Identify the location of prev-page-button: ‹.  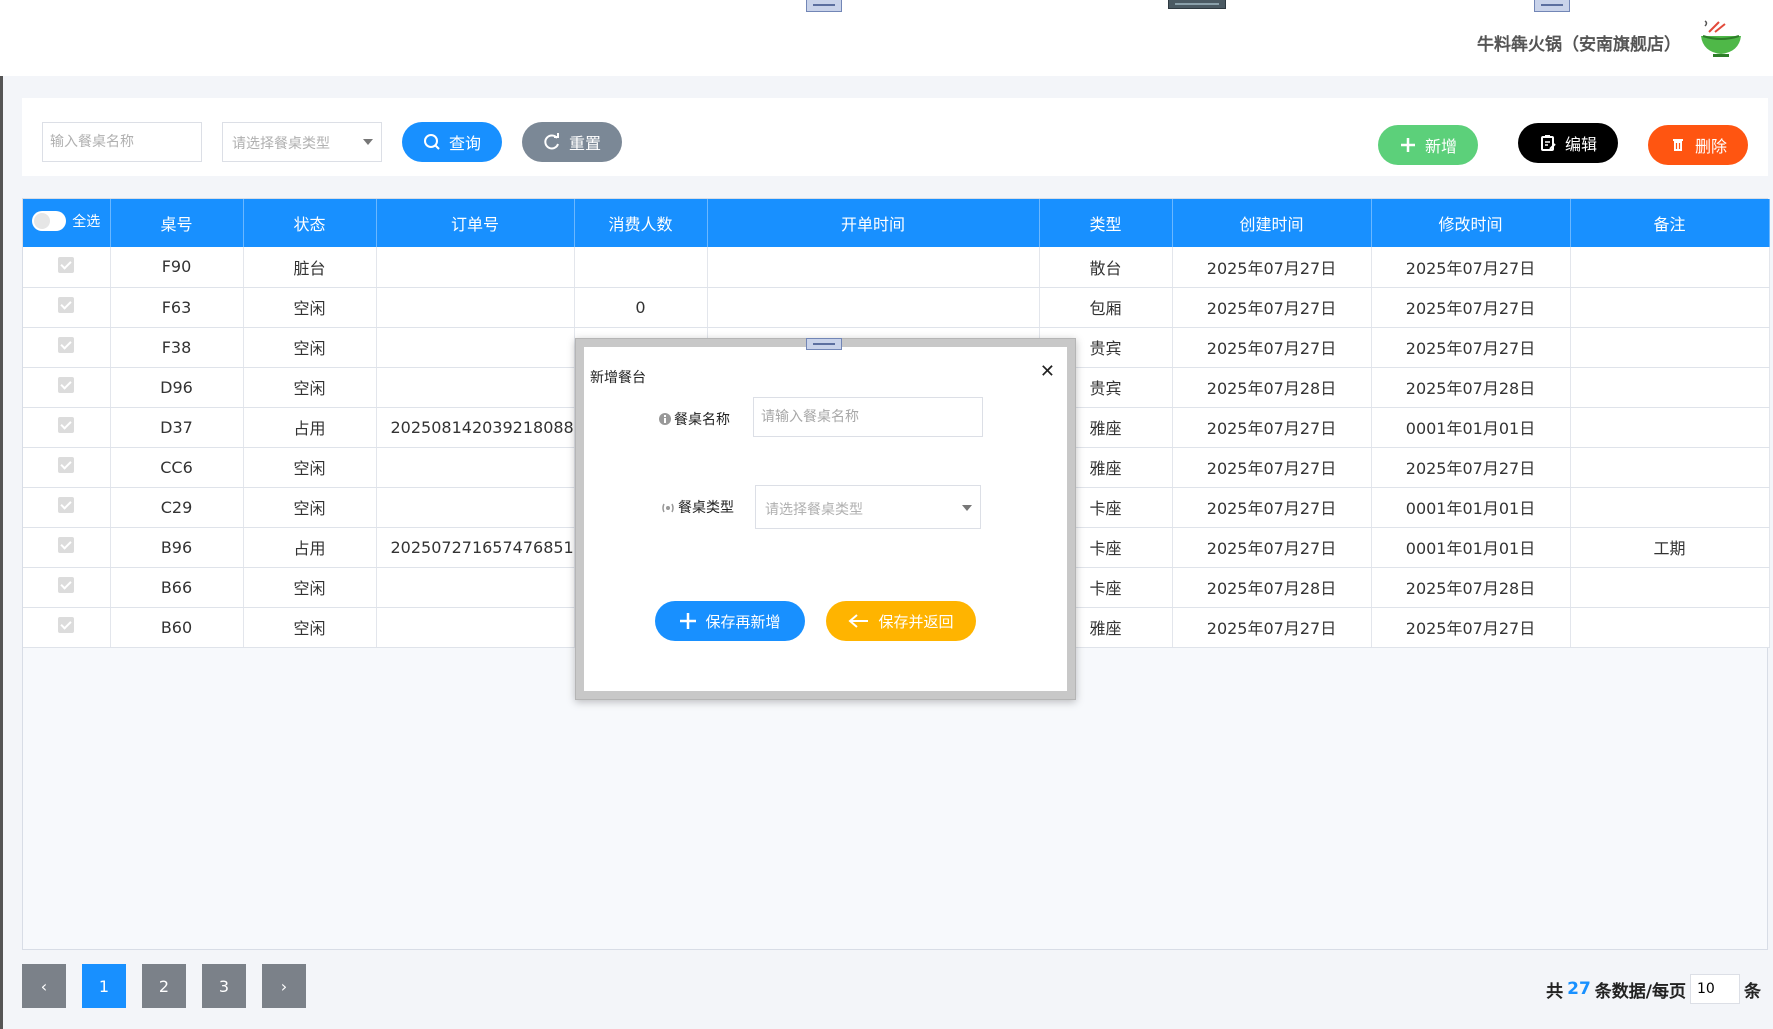
(44, 986).